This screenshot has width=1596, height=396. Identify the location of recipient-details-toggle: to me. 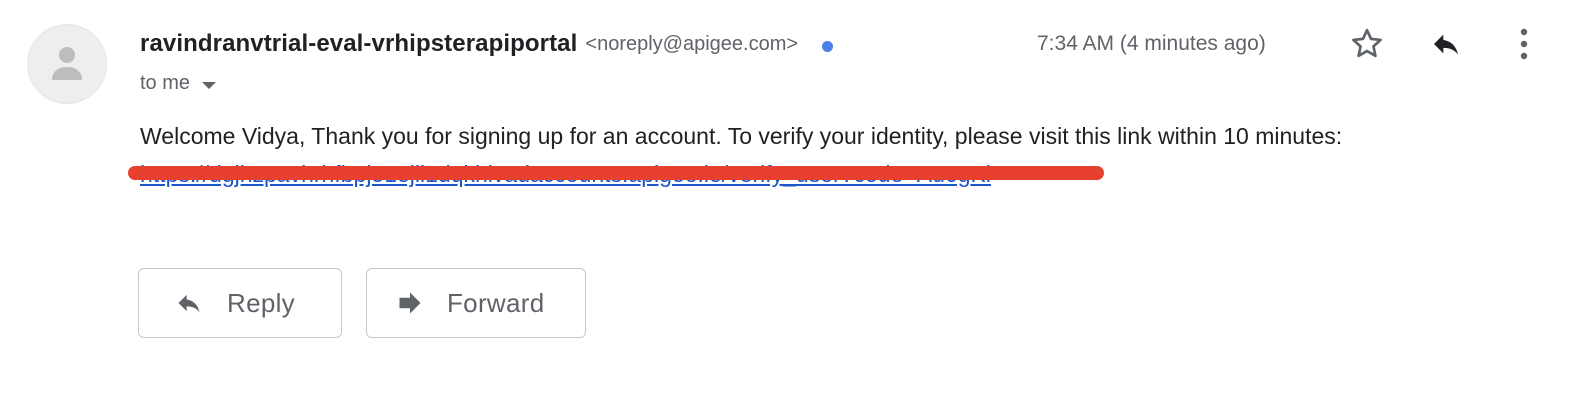
(178, 83).